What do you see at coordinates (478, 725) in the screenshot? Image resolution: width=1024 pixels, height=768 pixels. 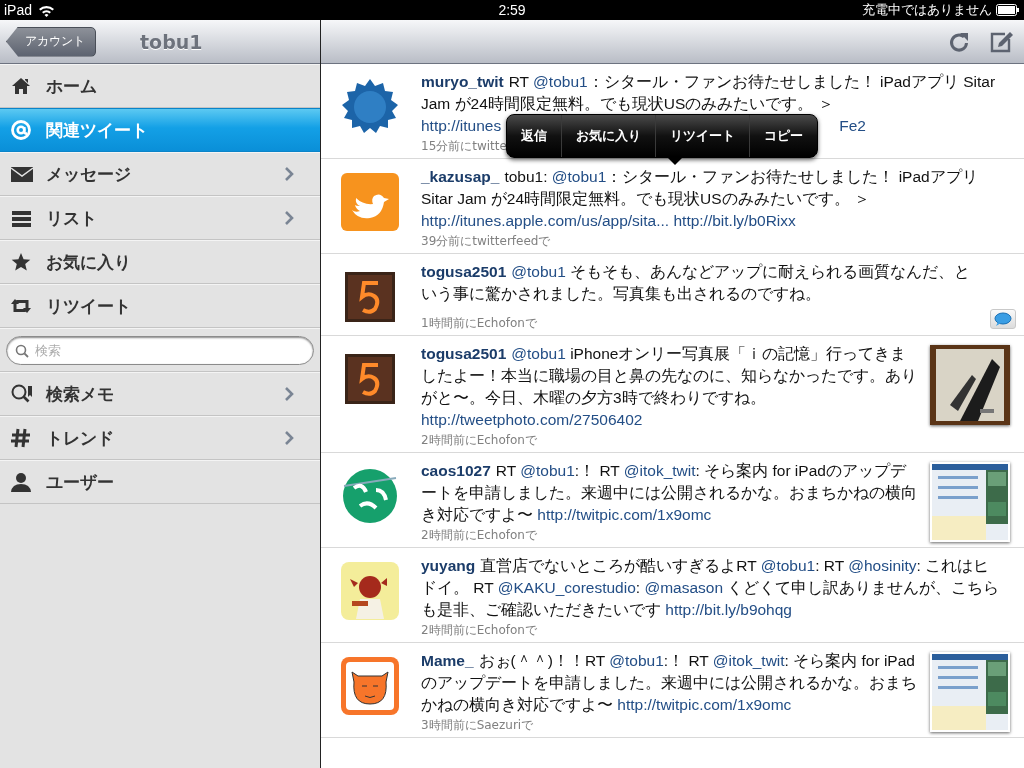 I see `tweet-meta: 3時間前にSaezuriで` at bounding box center [478, 725].